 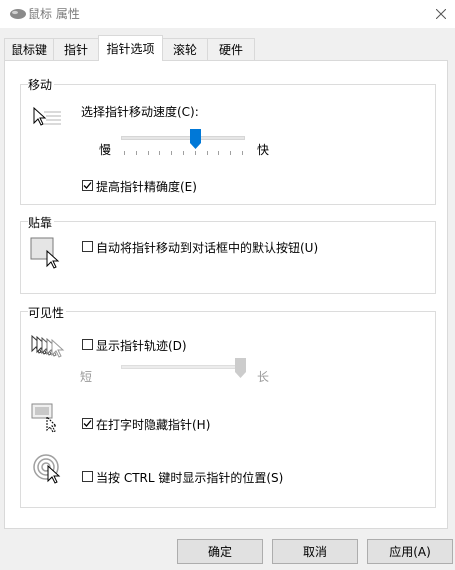 I want to click on pointer-speed-icon, so click(x=47, y=118).